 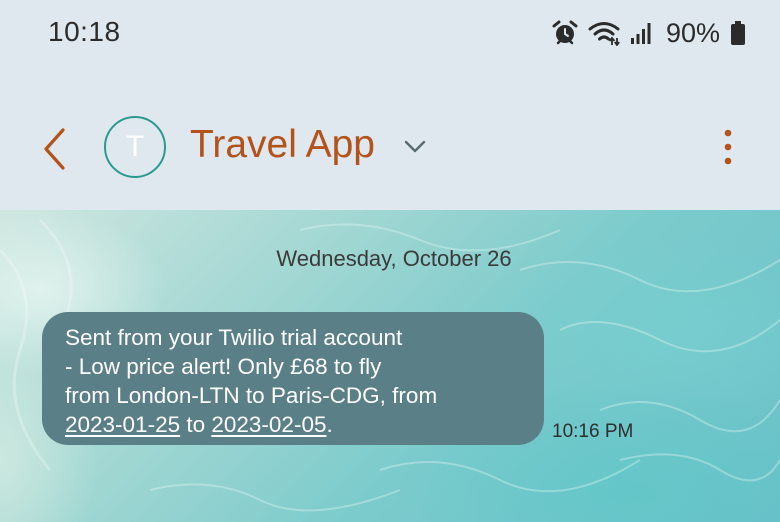 I want to click on date-divider: Wednesday, October 26, so click(x=394, y=258).